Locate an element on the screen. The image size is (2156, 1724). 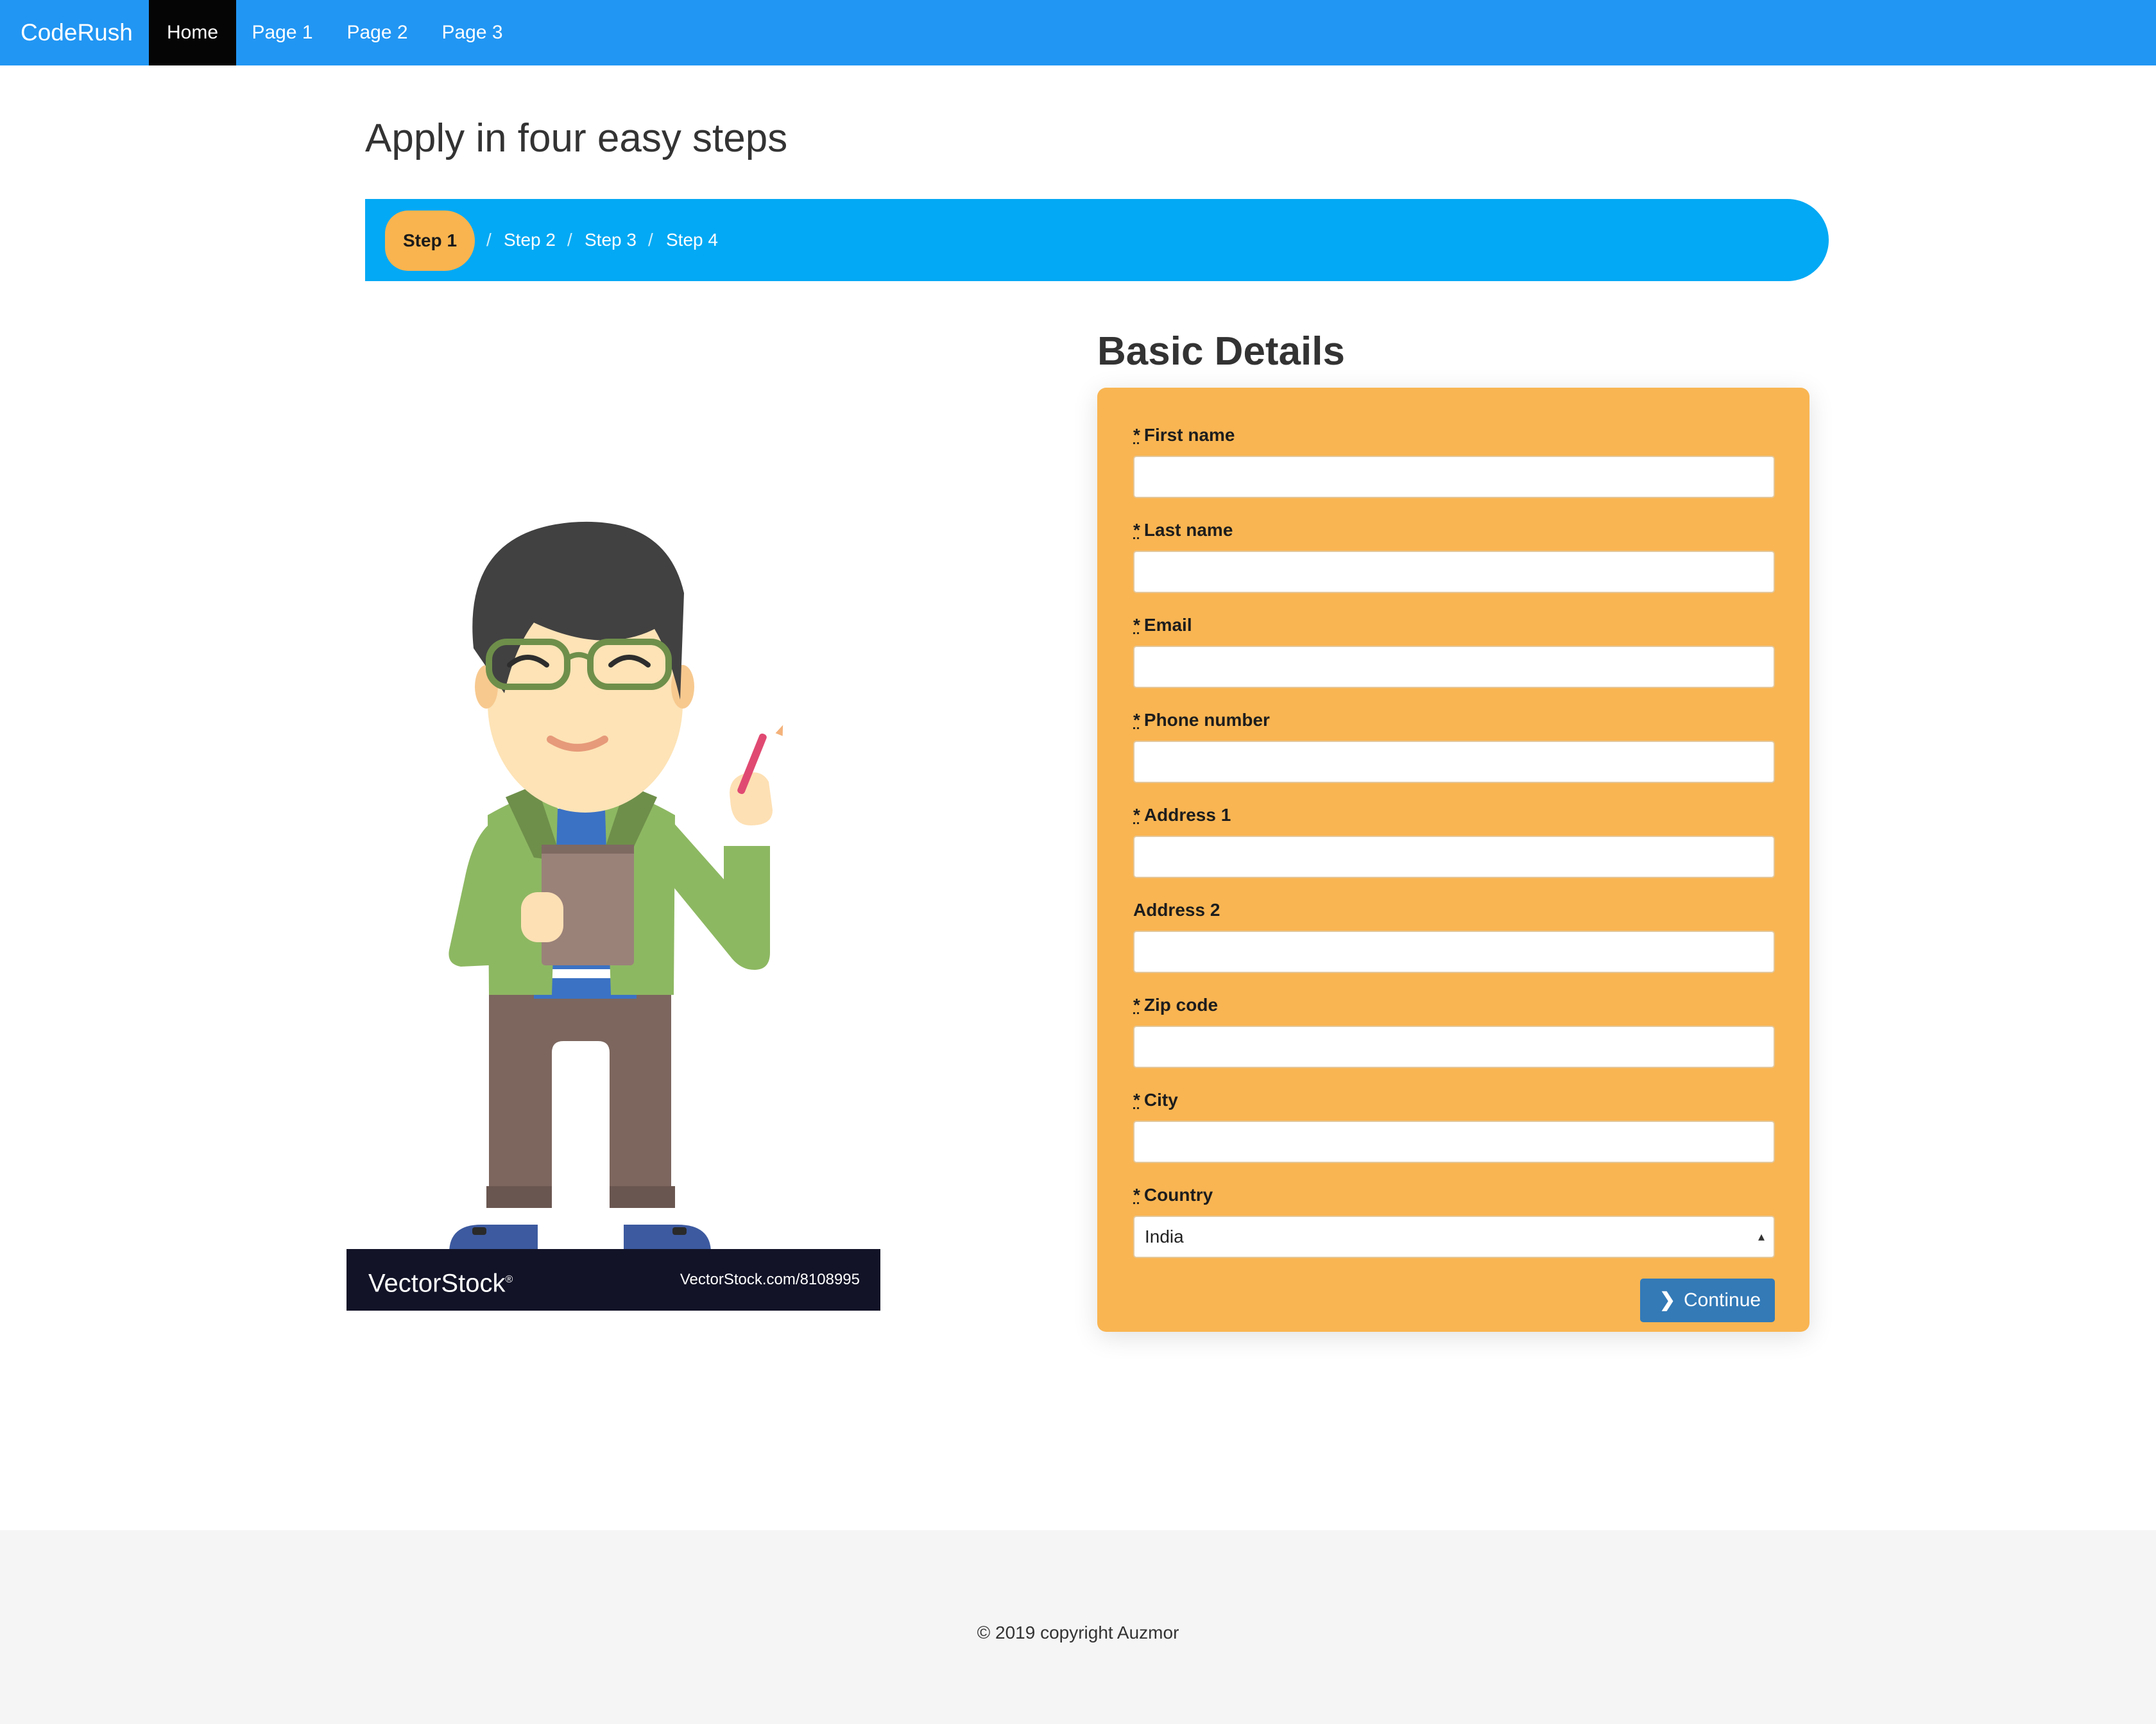
last-name-input is located at coordinates (1454, 572).